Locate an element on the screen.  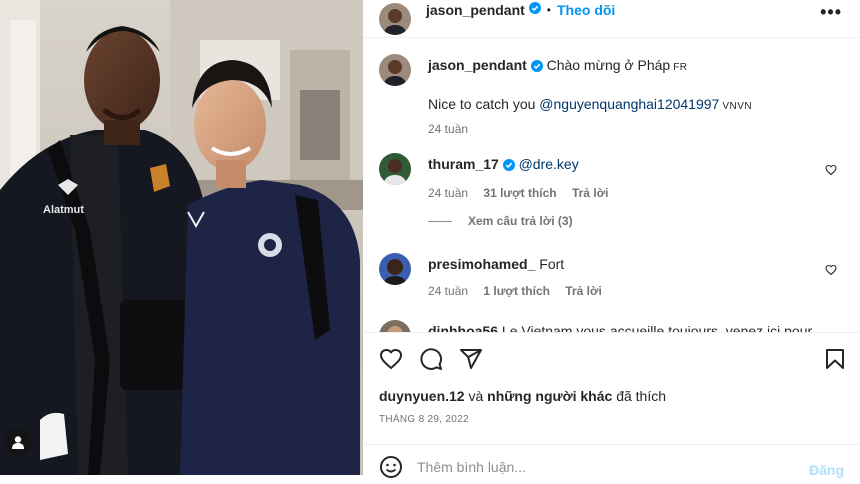
author-username: jason_pendant is located at coordinates (475, 10).